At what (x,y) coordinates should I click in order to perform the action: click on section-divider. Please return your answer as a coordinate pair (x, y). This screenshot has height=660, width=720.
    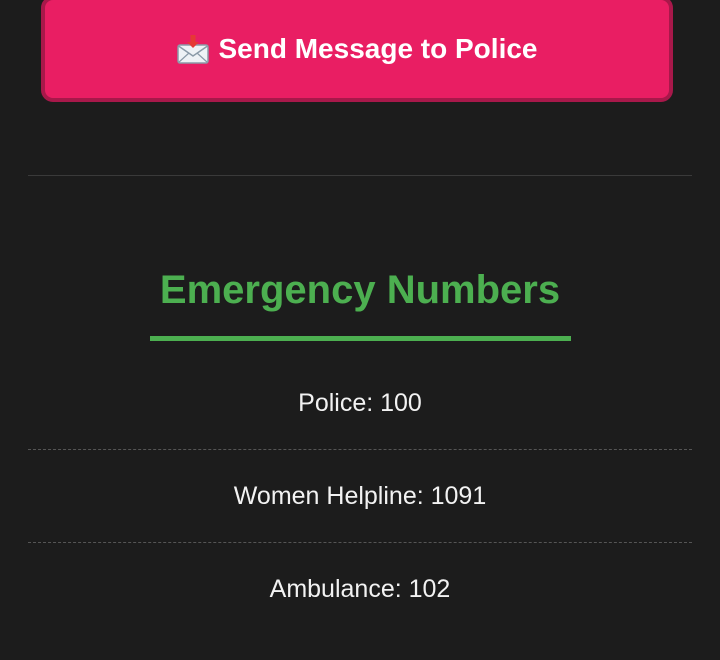
    Looking at the image, I should click on (360, 175).